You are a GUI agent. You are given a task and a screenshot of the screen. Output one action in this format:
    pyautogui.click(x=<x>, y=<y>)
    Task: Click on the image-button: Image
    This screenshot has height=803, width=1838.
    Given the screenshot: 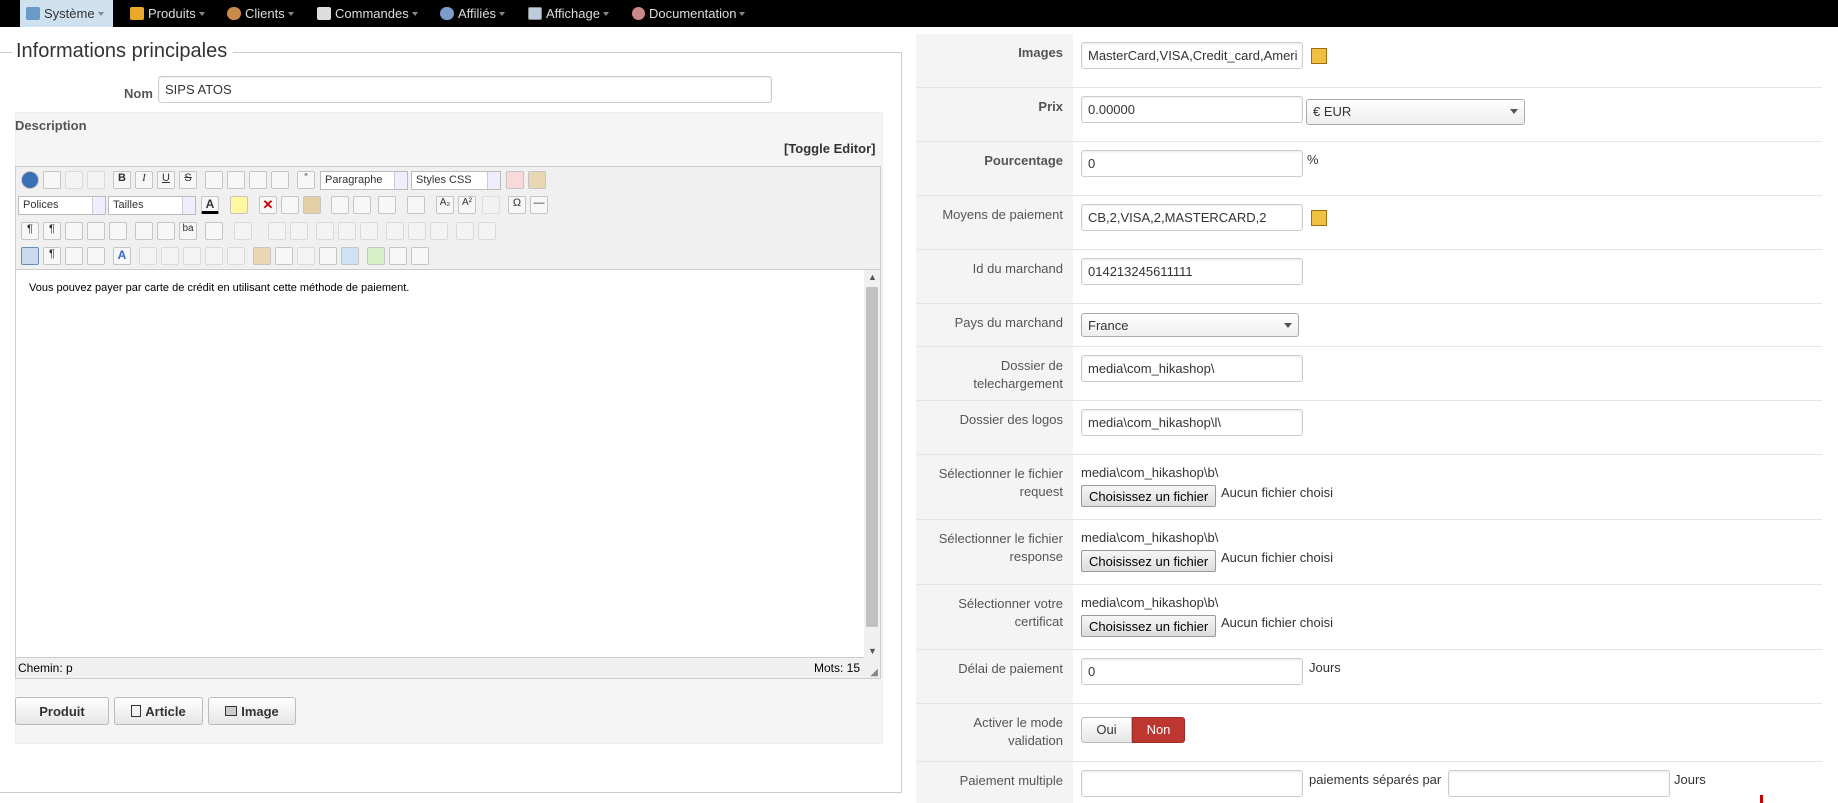 What is the action you would take?
    pyautogui.click(x=252, y=711)
    